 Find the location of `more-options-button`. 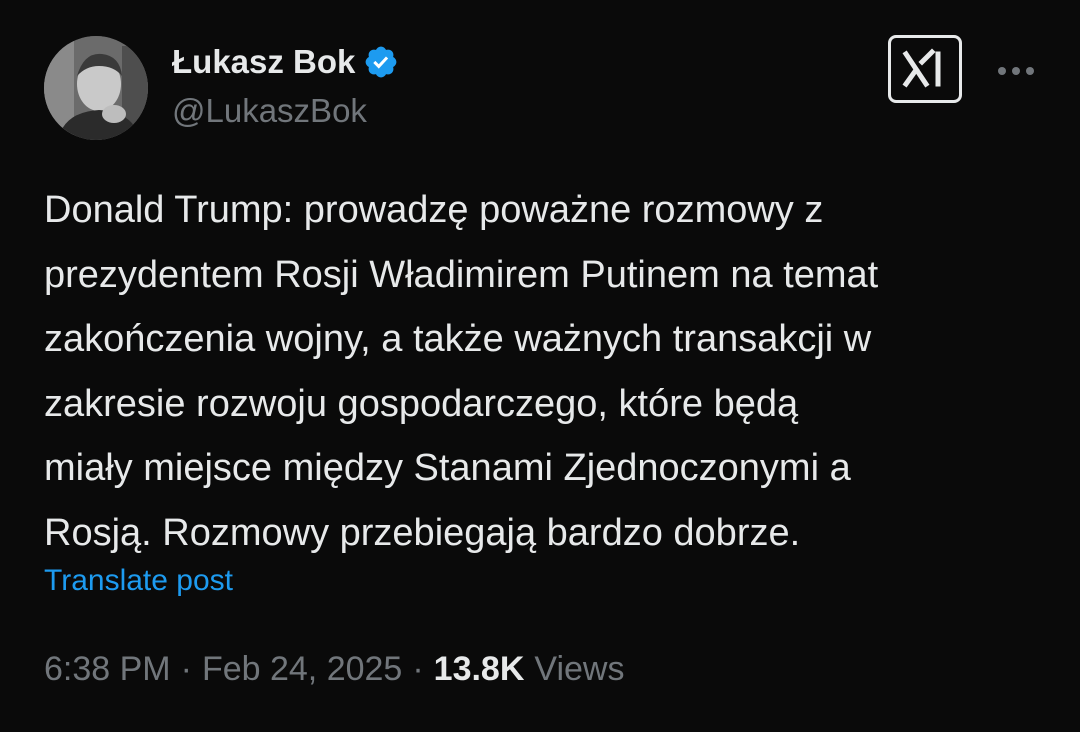

more-options-button is located at coordinates (1016, 71).